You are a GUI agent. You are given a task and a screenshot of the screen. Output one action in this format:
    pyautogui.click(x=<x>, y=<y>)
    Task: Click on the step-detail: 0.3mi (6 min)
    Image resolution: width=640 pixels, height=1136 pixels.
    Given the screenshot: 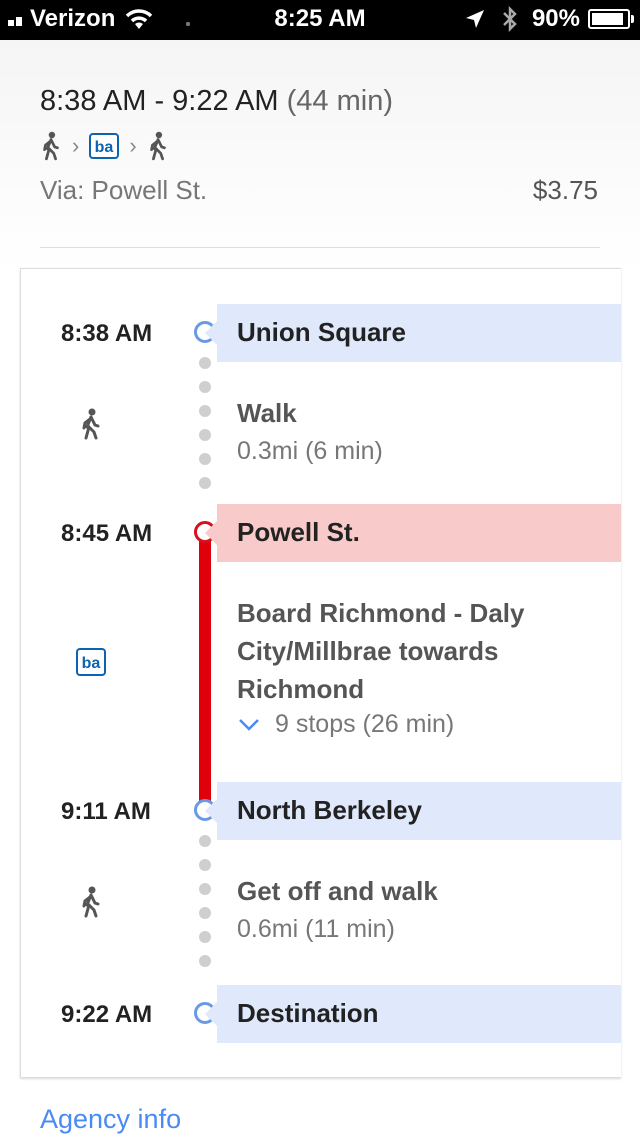 What is the action you would take?
    pyautogui.click(x=310, y=451)
    